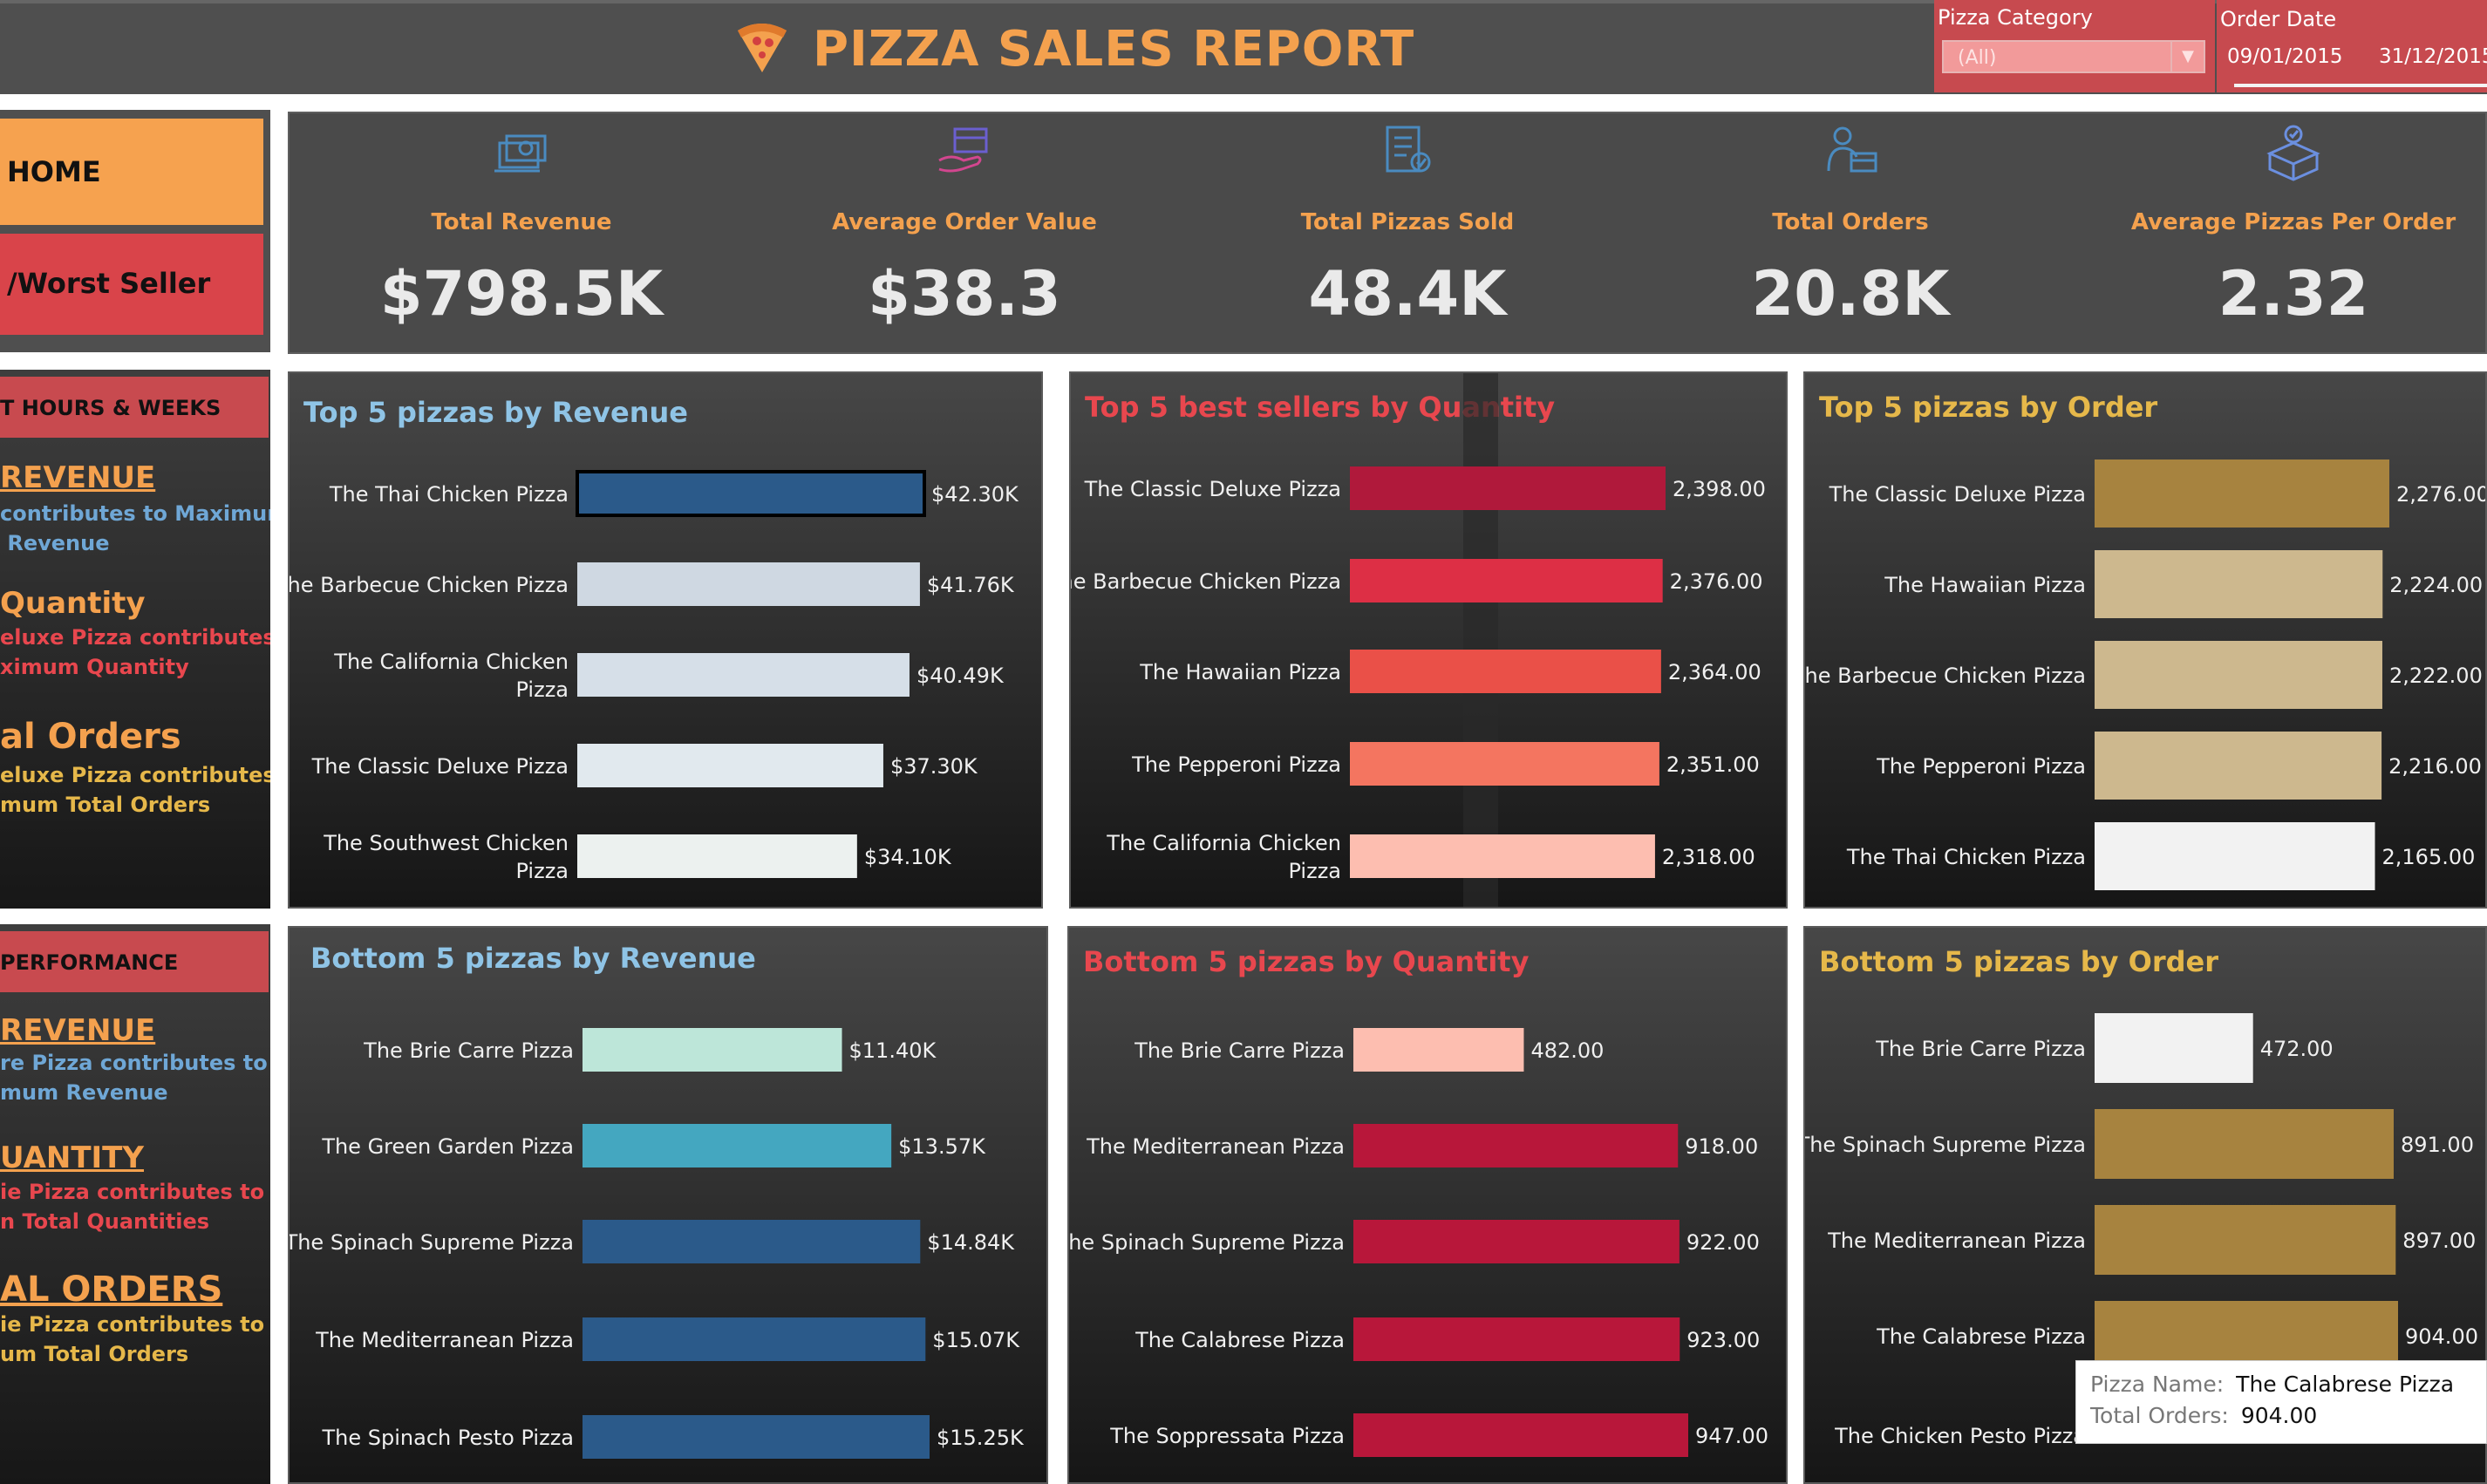 This screenshot has height=1484, width=2487. Describe the element at coordinates (521, 222) in the screenshot. I see `kpi-label: Total Revenue` at that location.